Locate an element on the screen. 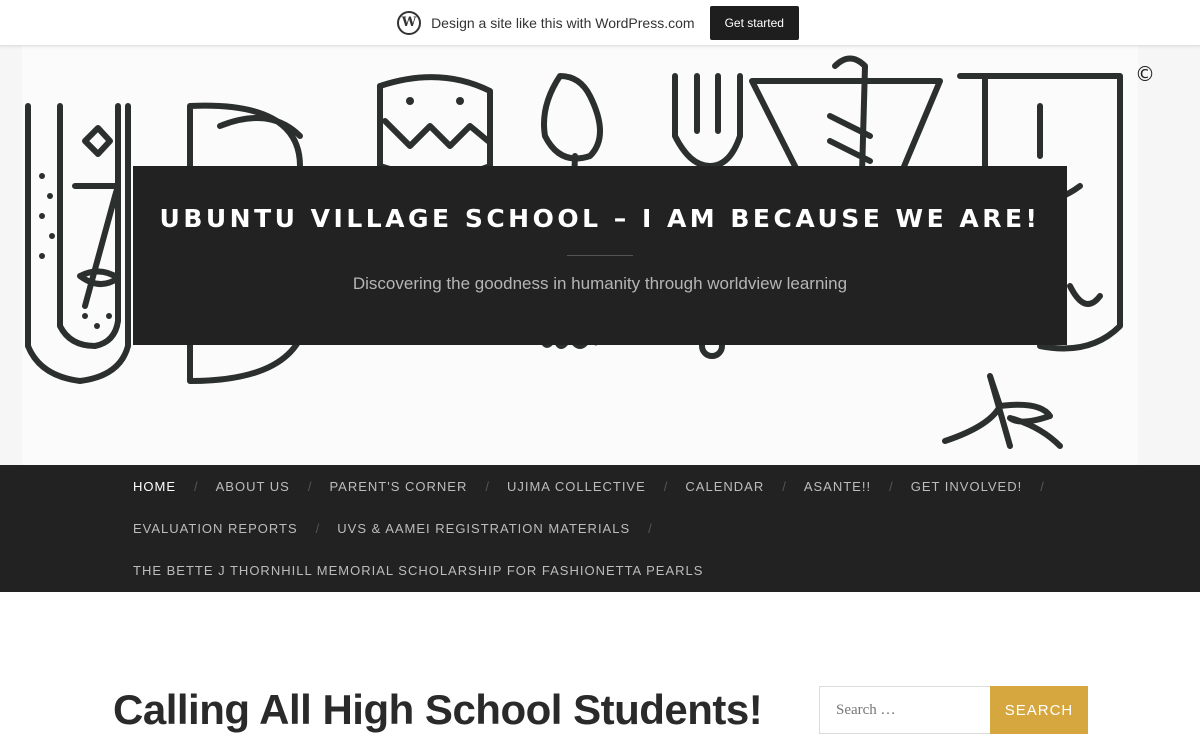 The width and height of the screenshot is (1200, 750). nav-item-evaluation-reports: EVALUATION REPORTS is located at coordinates (215, 528).